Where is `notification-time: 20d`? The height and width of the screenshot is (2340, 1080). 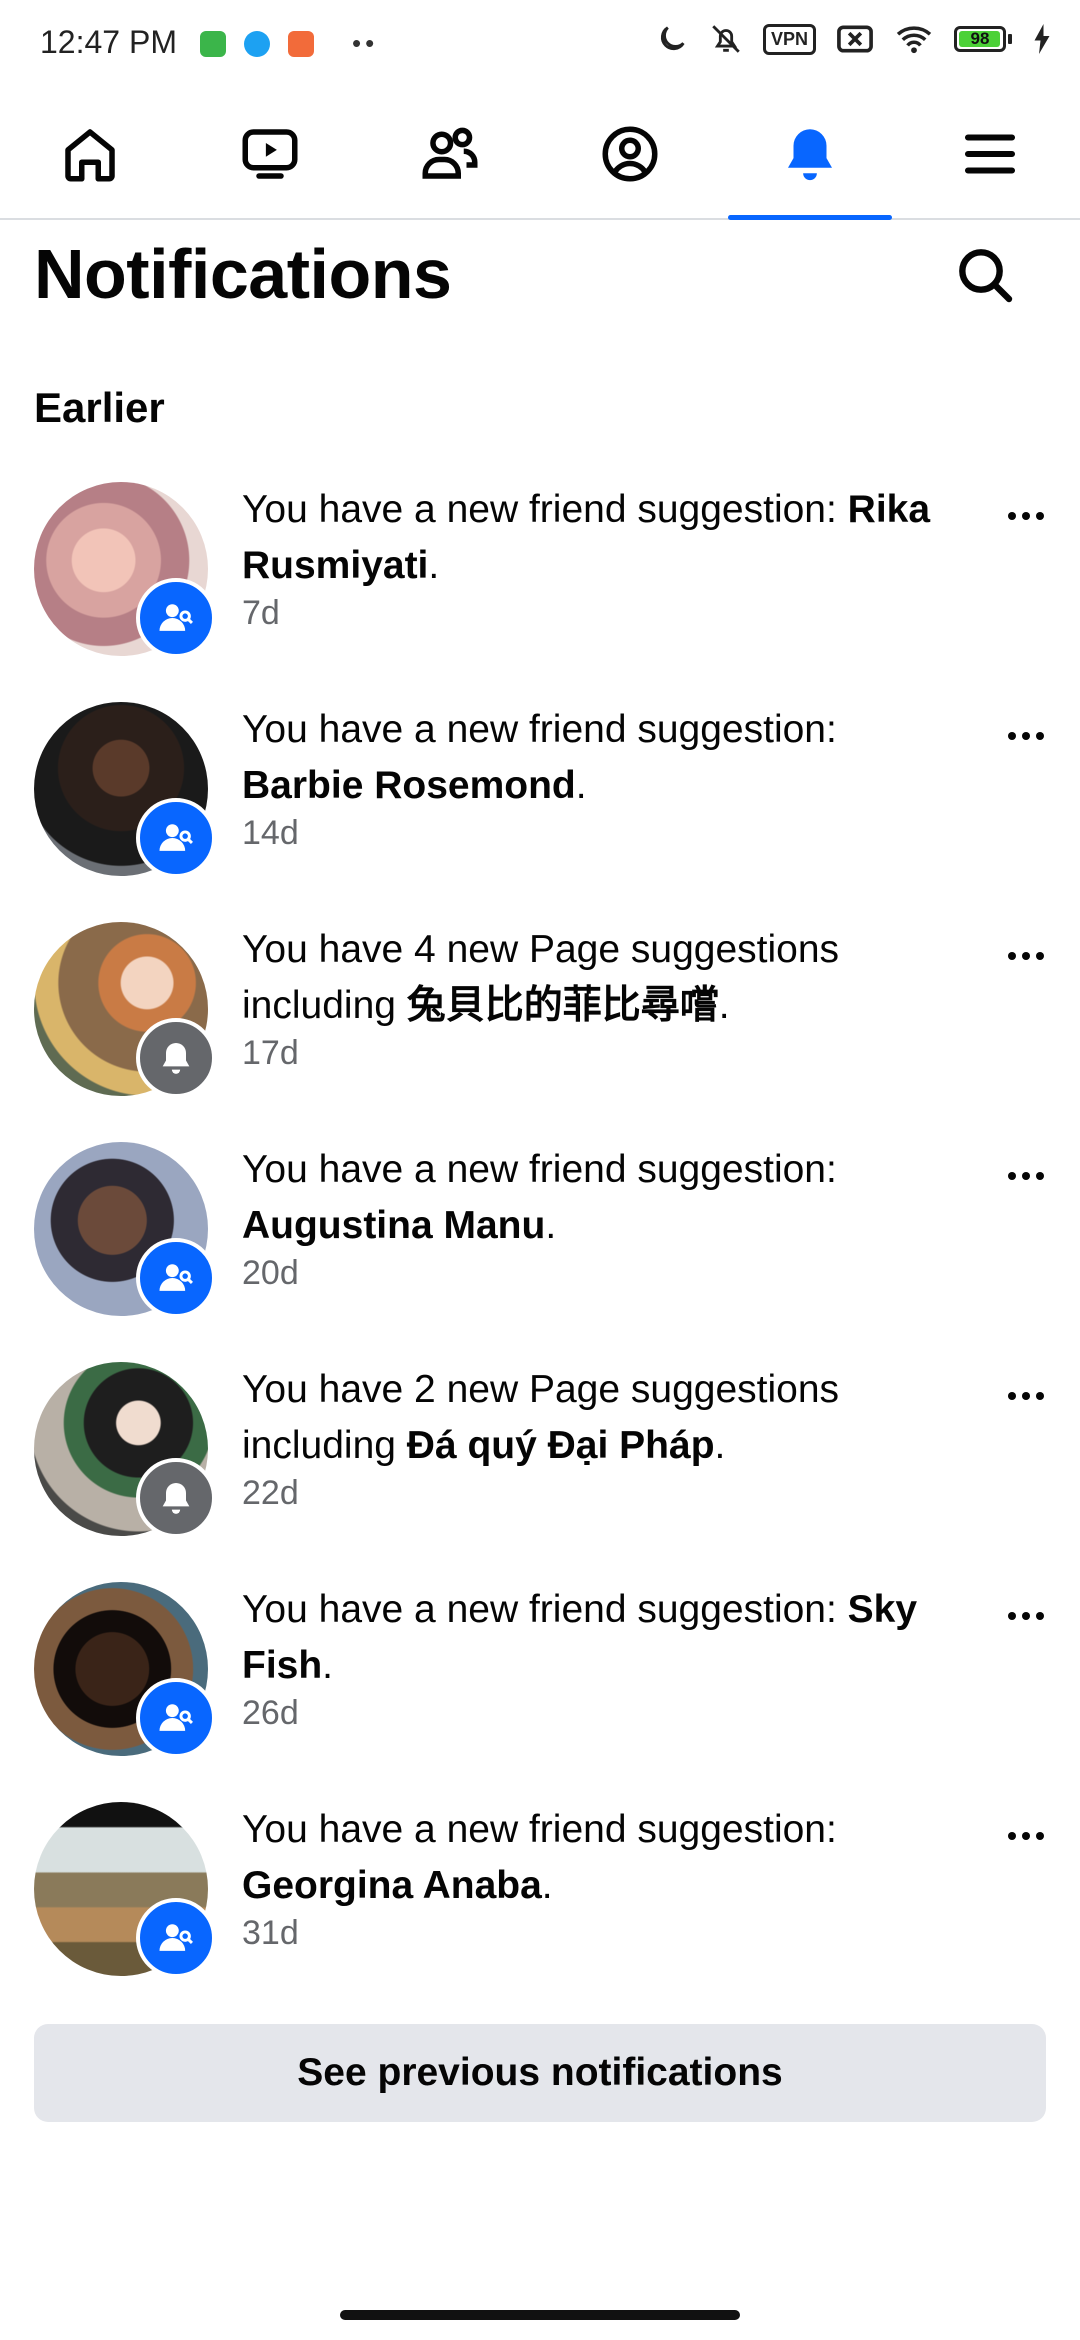 notification-time: 20d is located at coordinates (270, 1273).